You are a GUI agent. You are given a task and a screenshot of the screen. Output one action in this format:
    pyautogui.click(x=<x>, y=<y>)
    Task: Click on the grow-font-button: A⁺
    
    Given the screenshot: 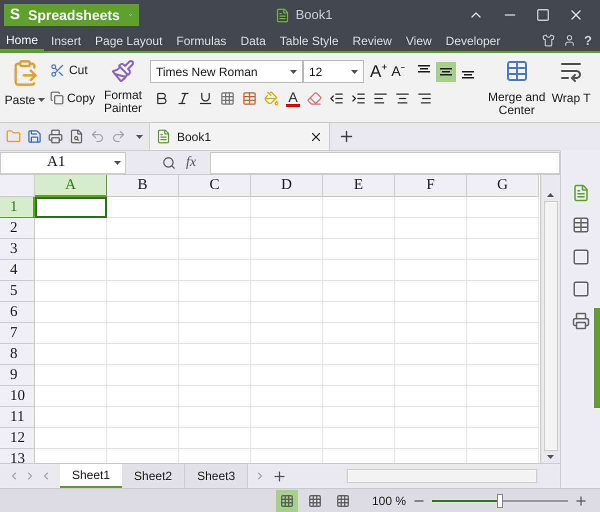 What is the action you would take?
    pyautogui.click(x=379, y=71)
    